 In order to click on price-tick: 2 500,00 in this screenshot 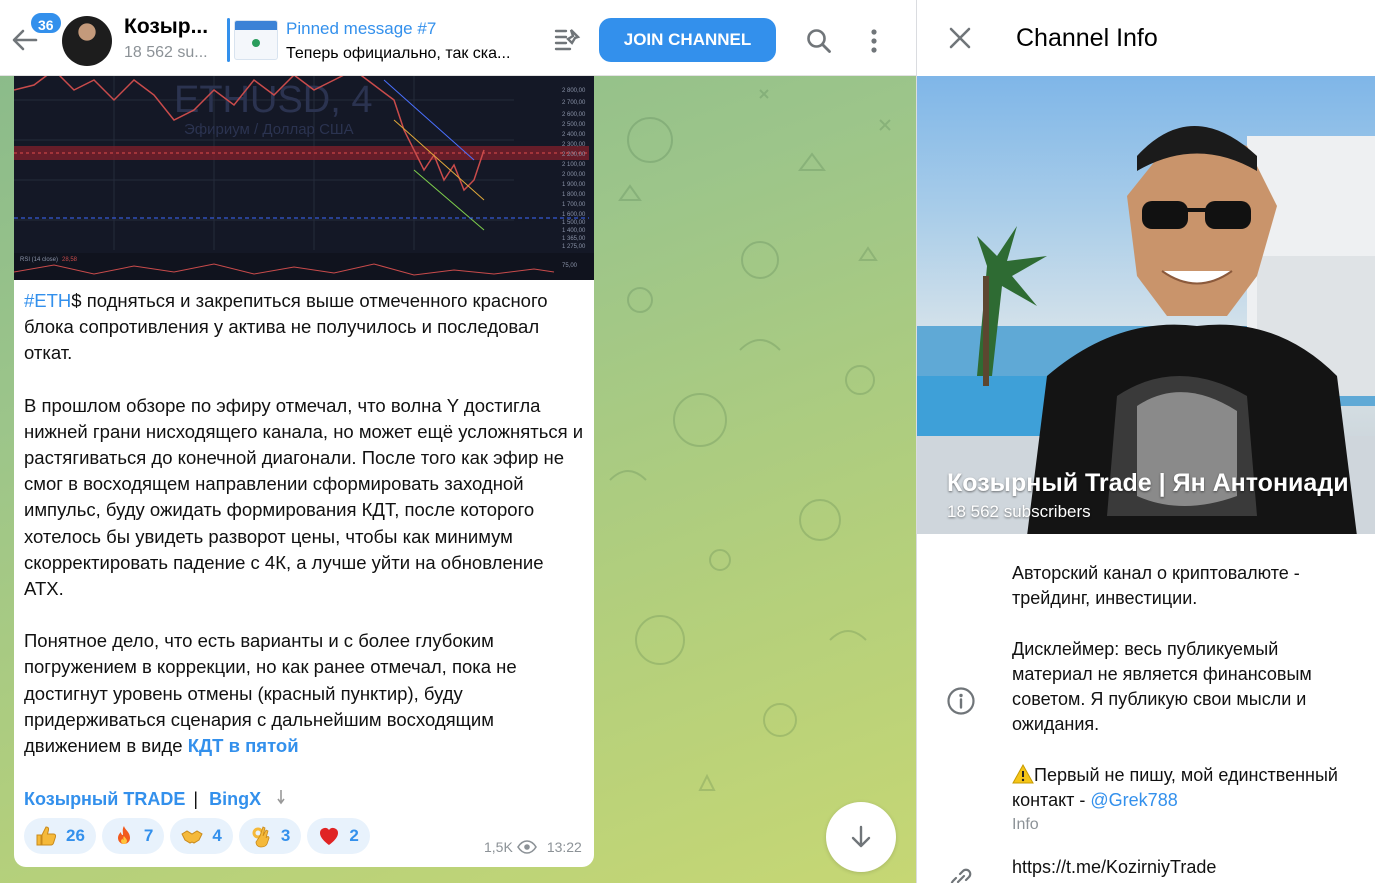, I will do `click(574, 125)`.